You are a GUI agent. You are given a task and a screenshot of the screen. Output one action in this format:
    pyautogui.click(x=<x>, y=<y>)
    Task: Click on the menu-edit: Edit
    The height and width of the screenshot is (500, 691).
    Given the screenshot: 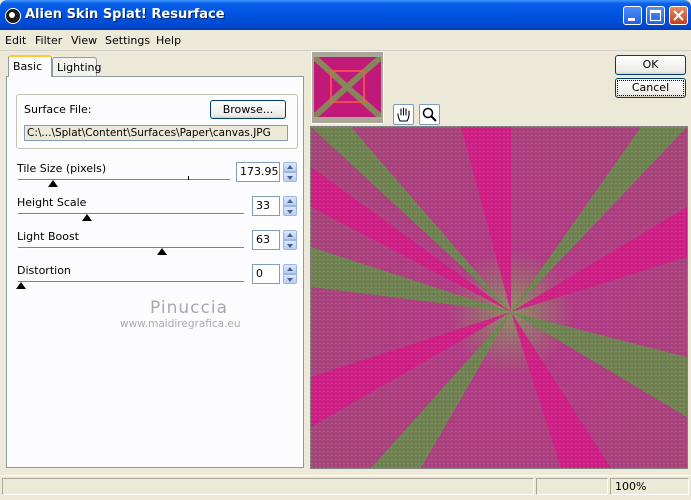 What is the action you would take?
    pyautogui.click(x=15, y=40)
    